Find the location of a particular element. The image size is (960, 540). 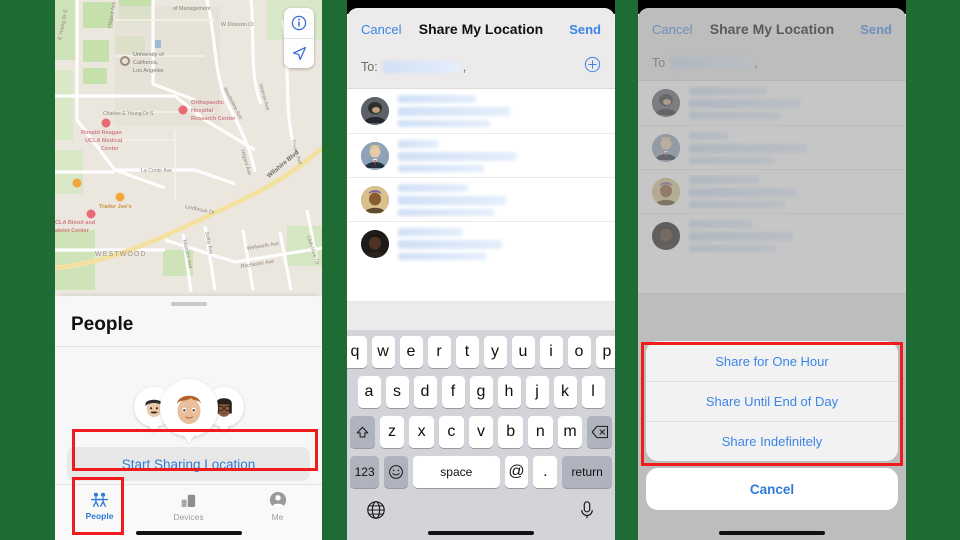

share-one-hour-option: Share for One Hour is located at coordinates (772, 361).